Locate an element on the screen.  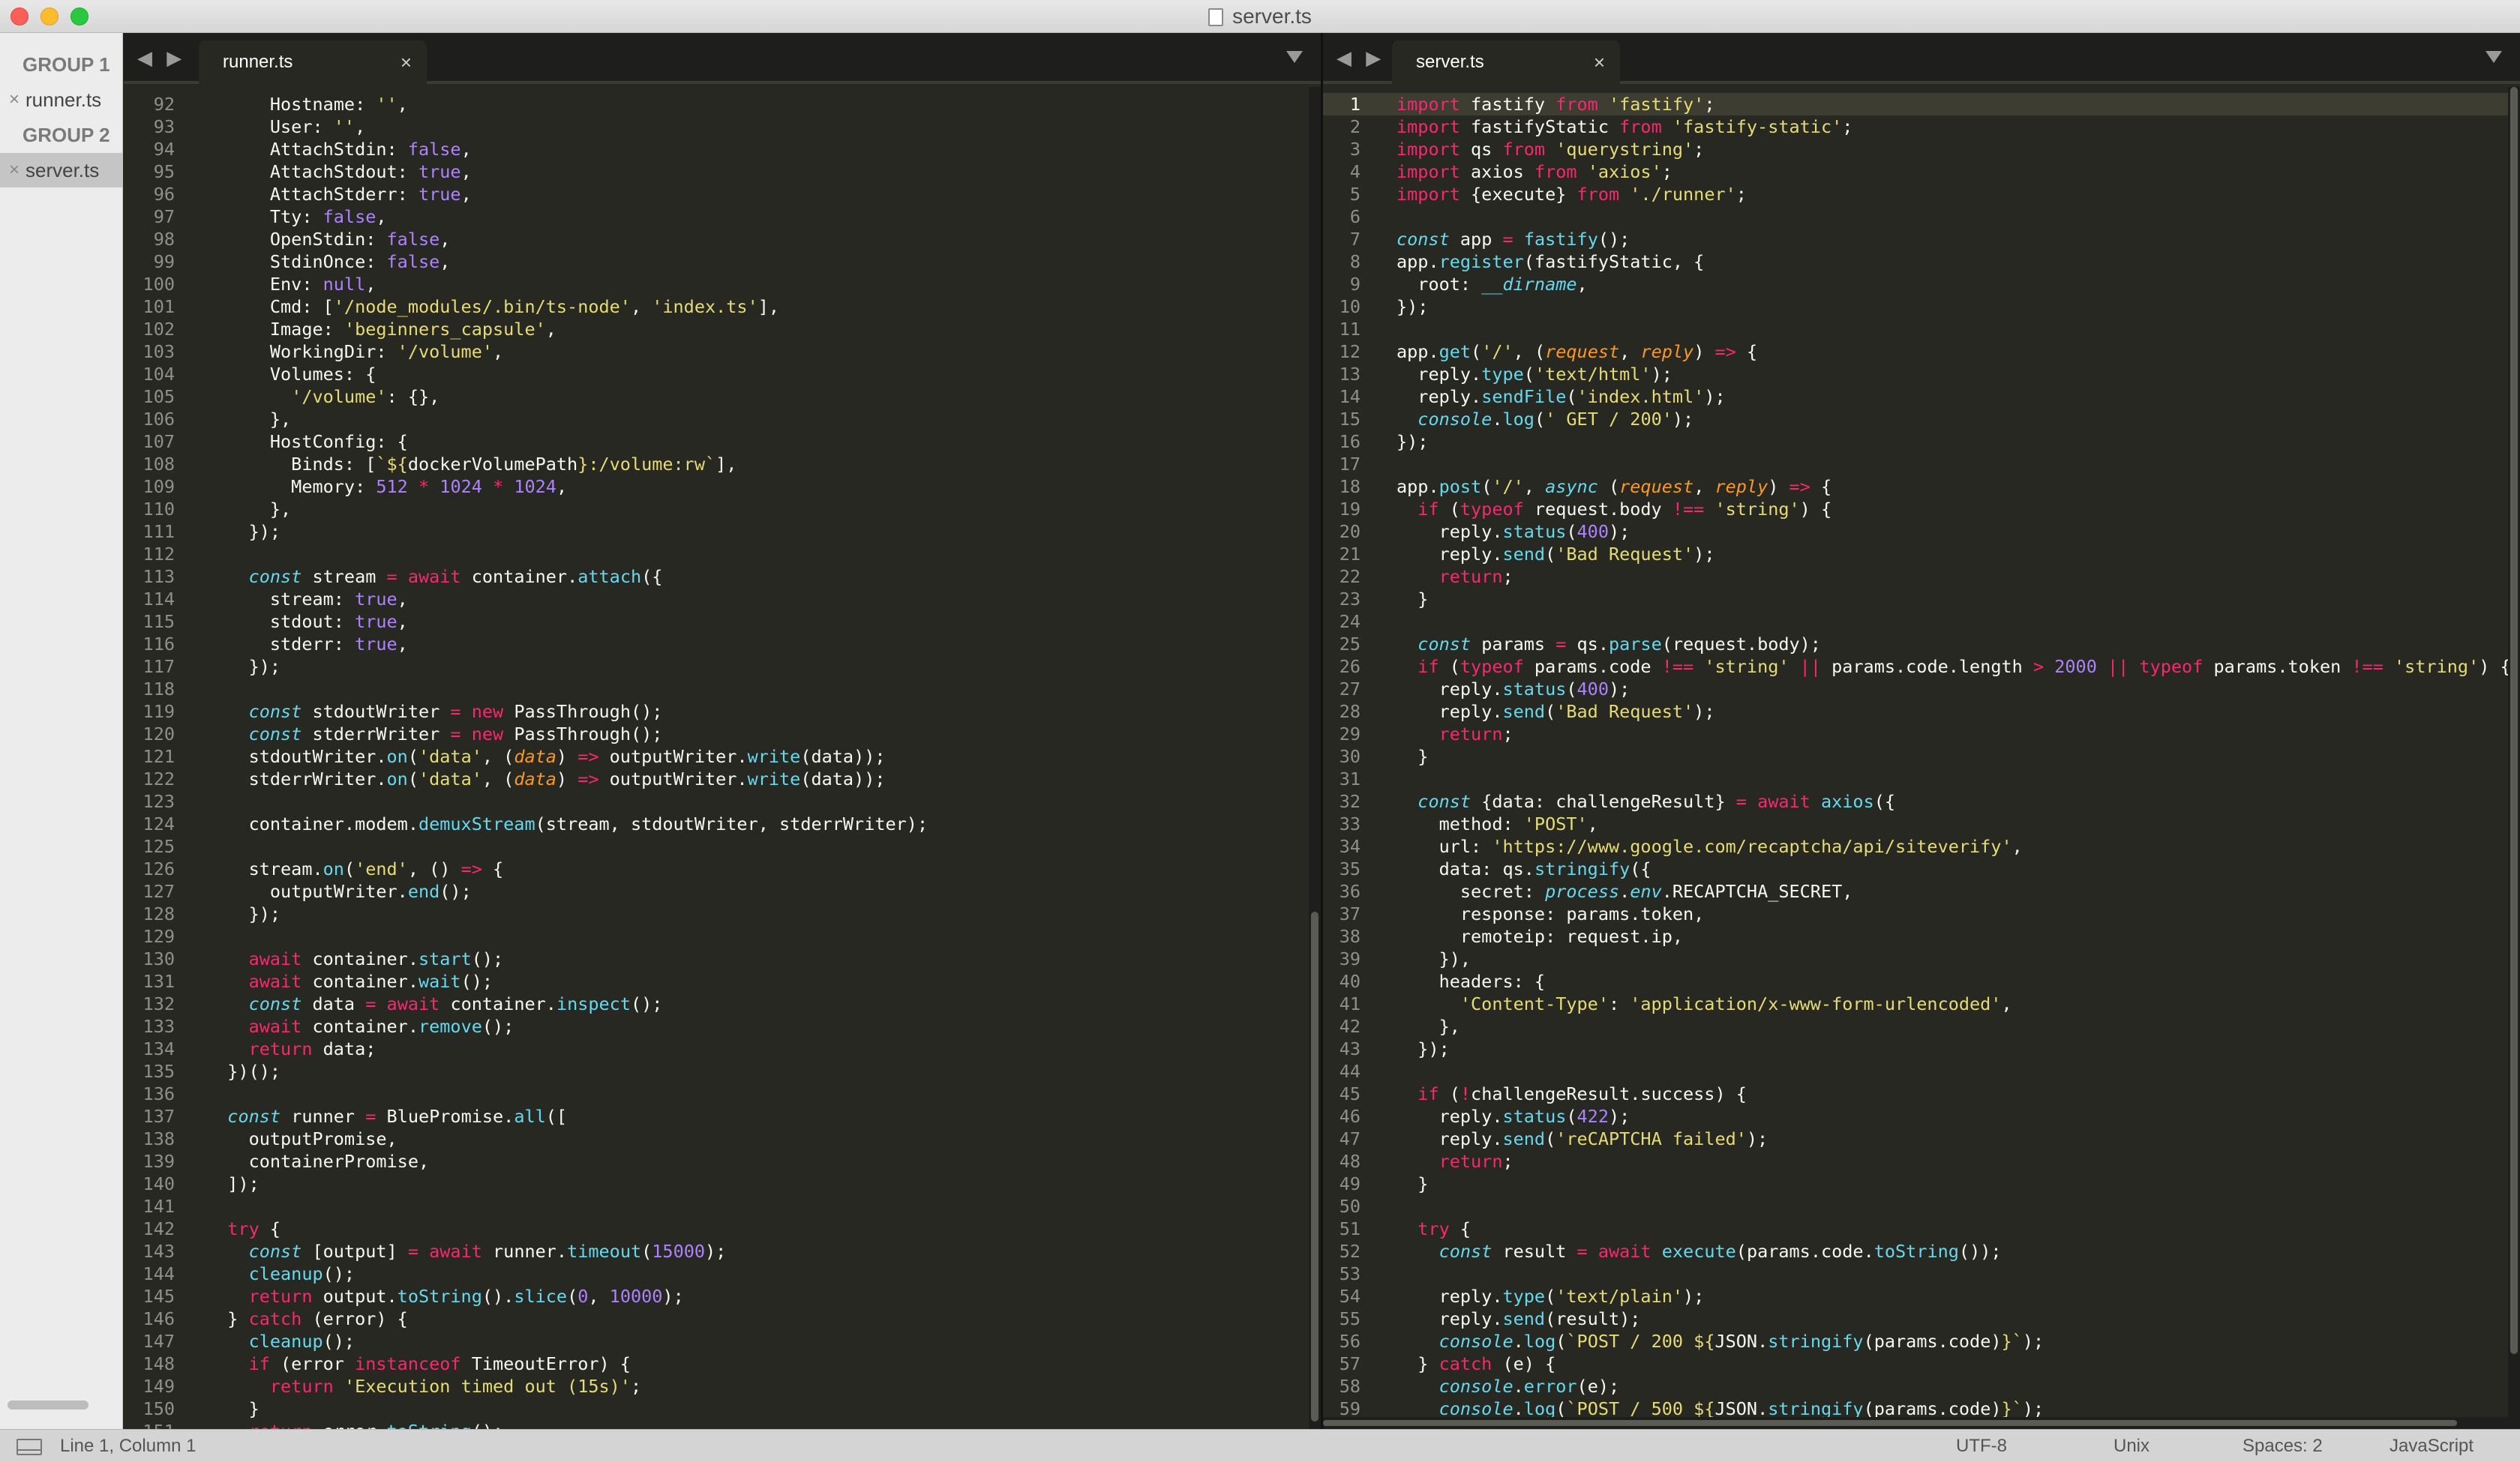
tab-nav-arrows: ◀ ▶ is located at coordinates (1360, 58).